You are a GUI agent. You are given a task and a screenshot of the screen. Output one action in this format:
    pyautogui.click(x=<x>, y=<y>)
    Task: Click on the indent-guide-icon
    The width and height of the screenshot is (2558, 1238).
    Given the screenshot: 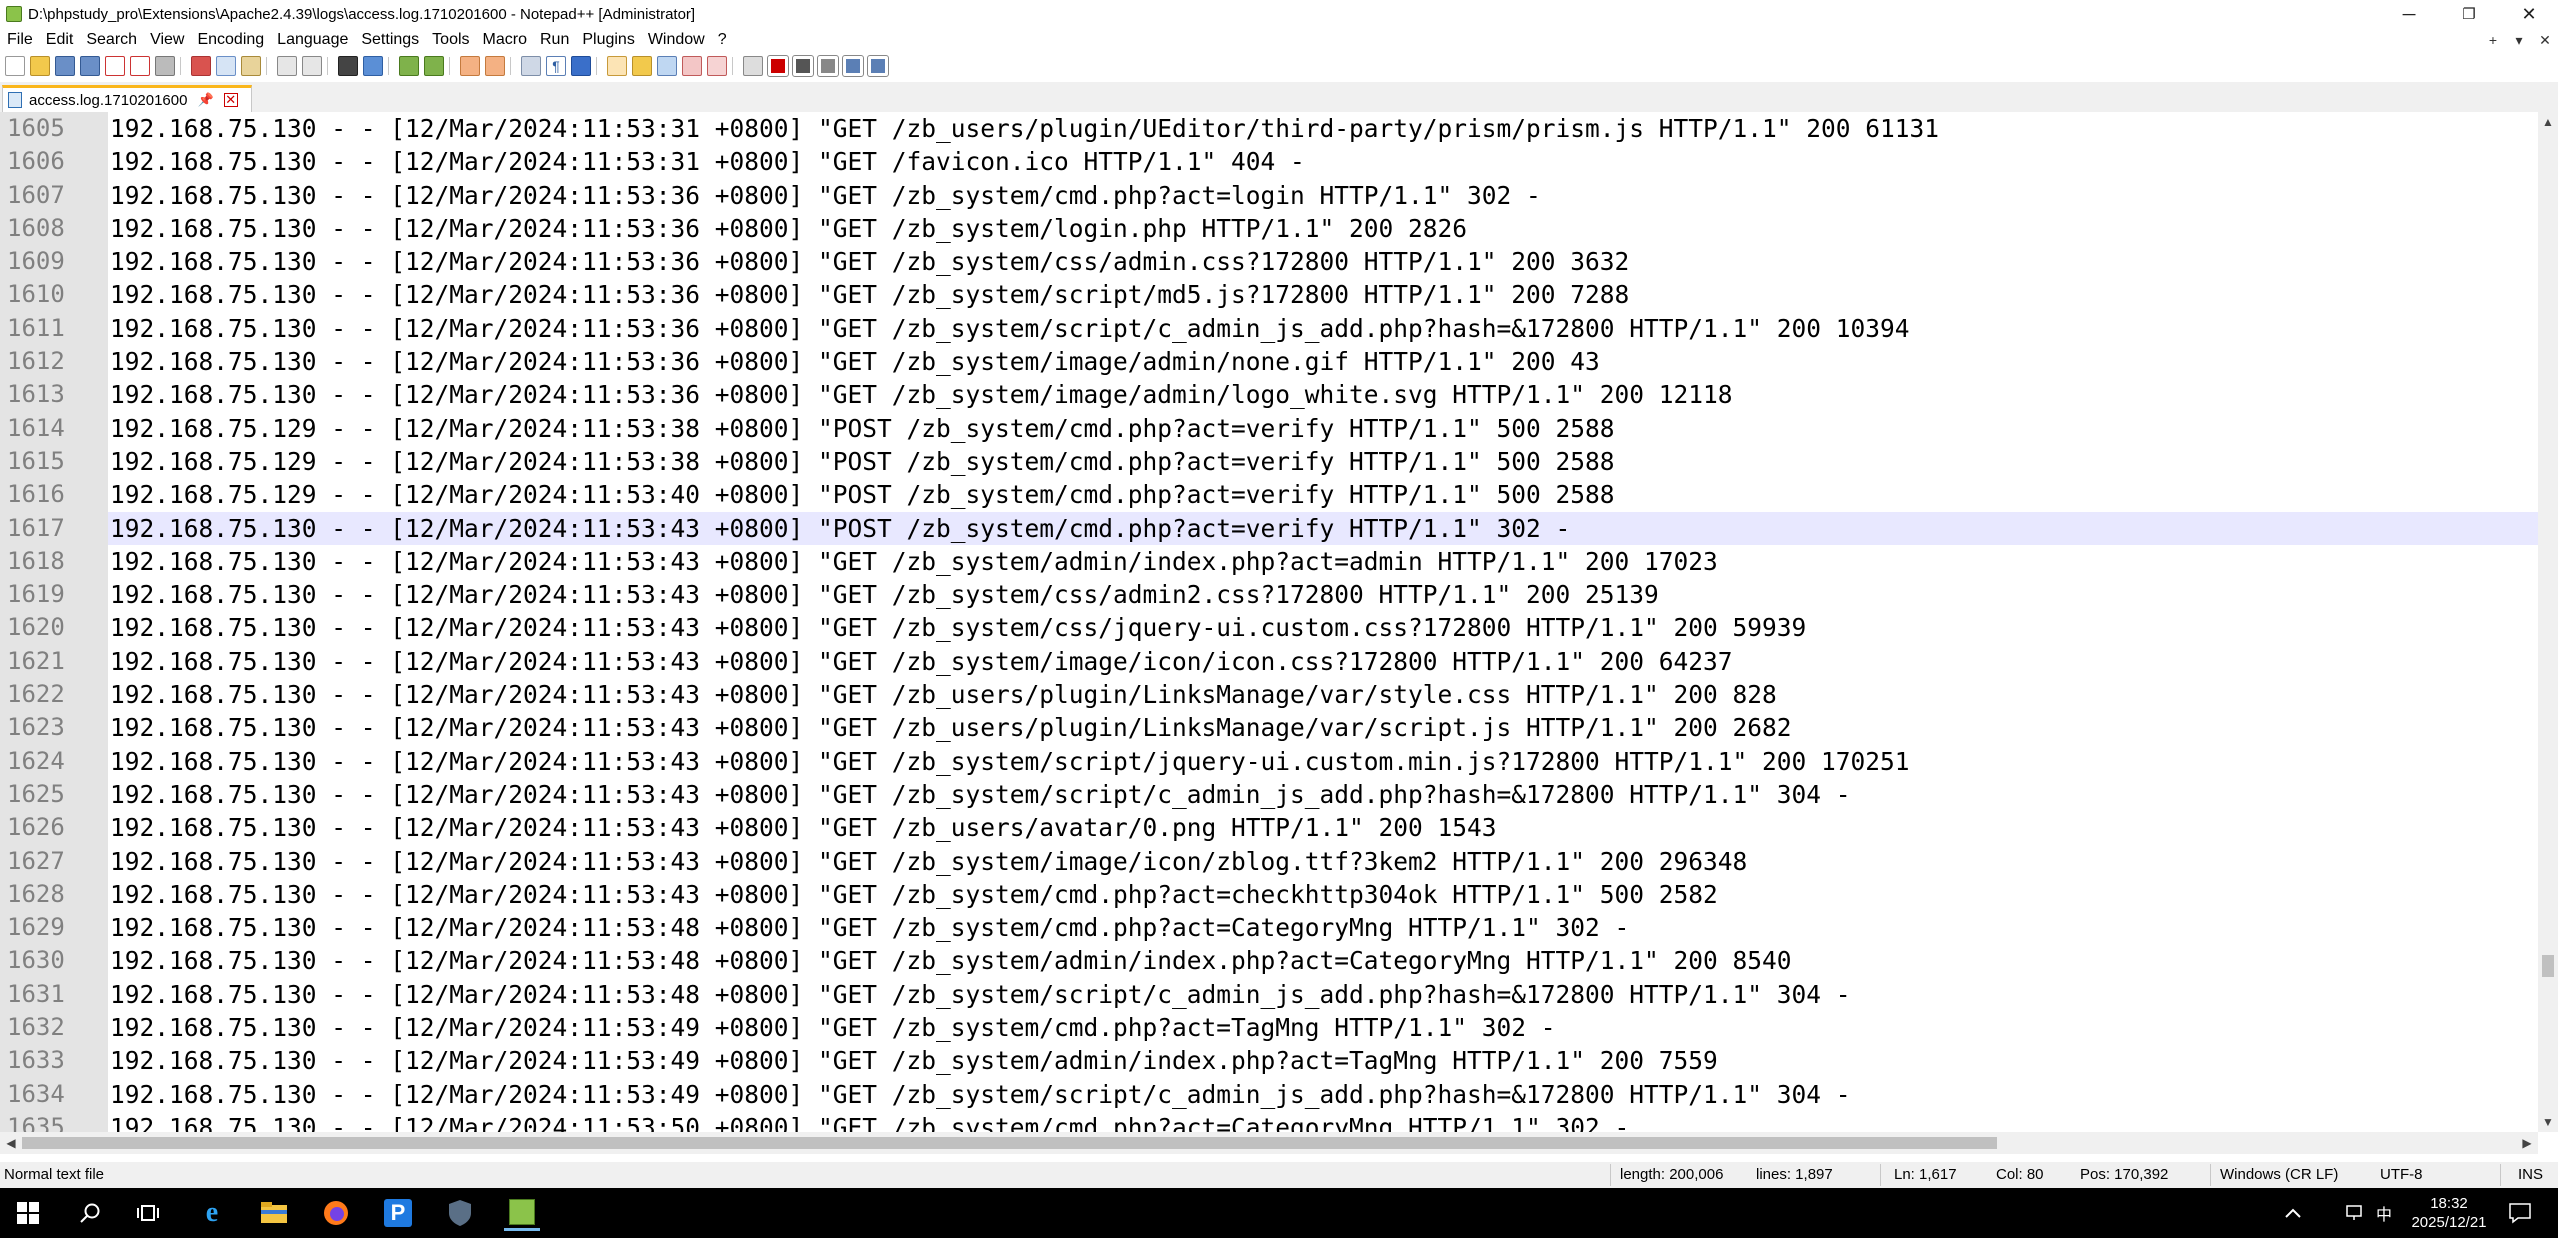 What is the action you would take?
    pyautogui.click(x=581, y=66)
    